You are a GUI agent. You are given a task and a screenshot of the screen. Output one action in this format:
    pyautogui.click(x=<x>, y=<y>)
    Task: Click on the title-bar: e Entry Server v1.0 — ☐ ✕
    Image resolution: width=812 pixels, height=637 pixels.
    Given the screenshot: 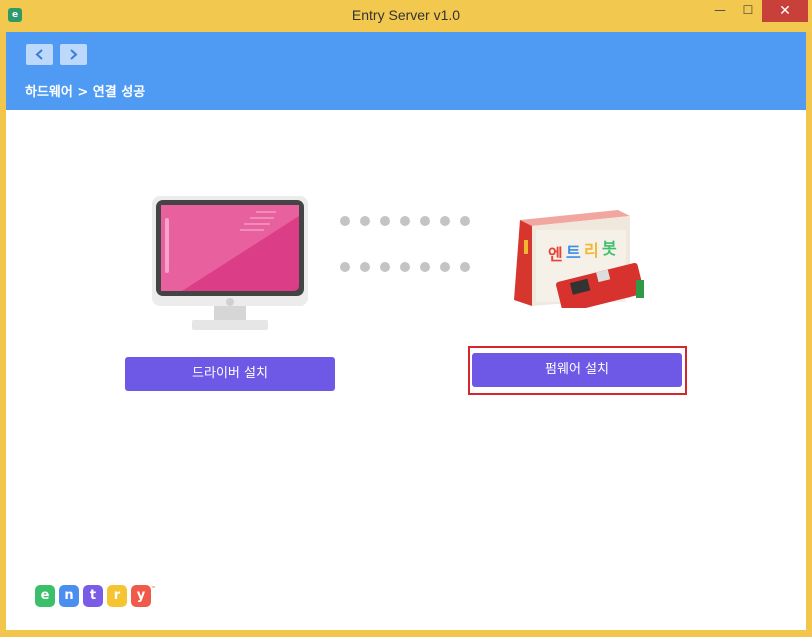 What is the action you would take?
    pyautogui.click(x=406, y=16)
    